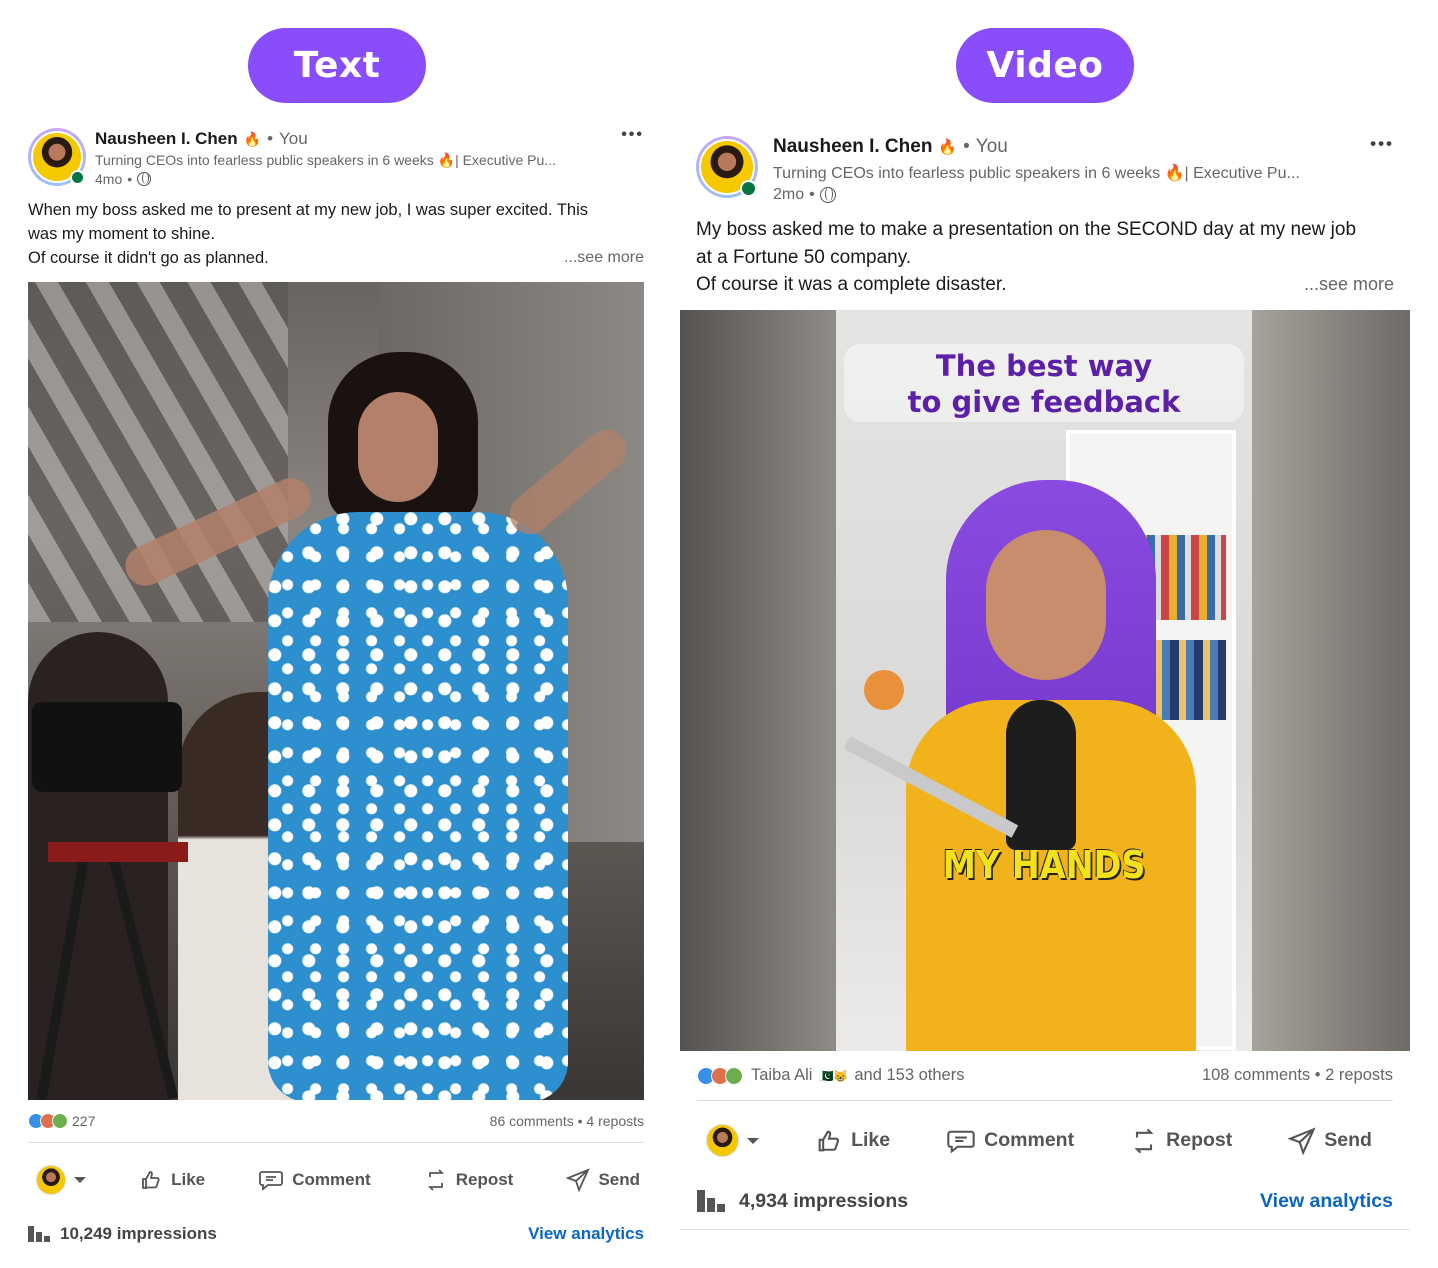 The width and height of the screenshot is (1438, 1268). I want to click on reactions-summary: Taiba Ali 🇵🇰😸 and 153 others, so click(830, 1075).